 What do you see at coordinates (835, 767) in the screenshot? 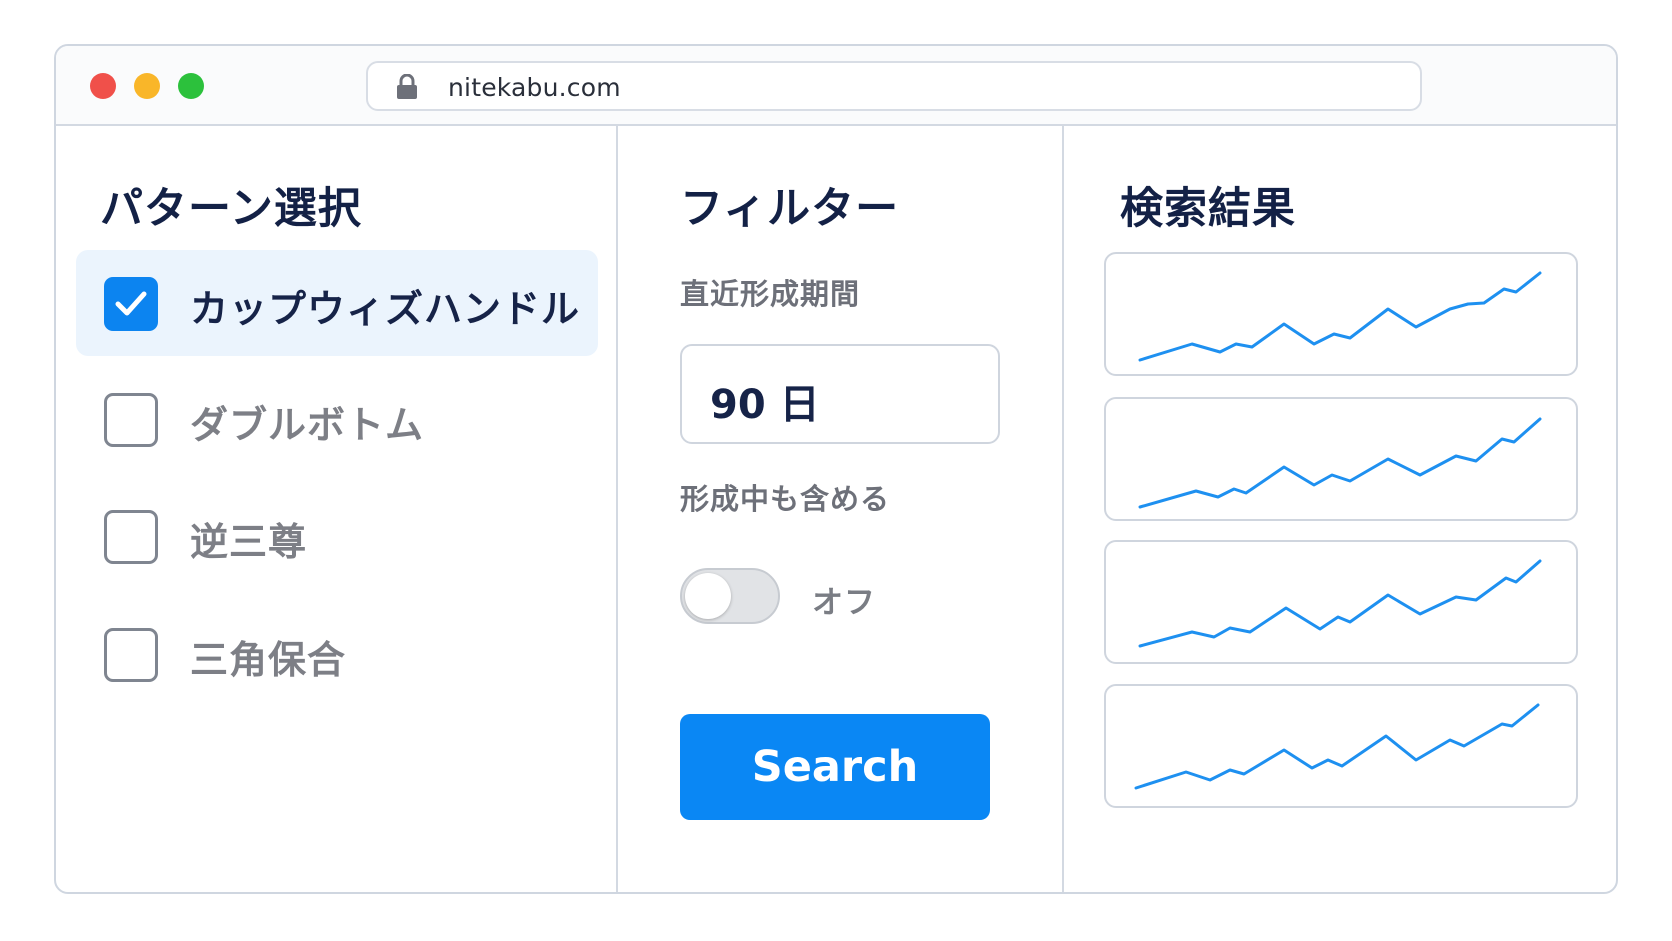
I see `search-button: Search` at bounding box center [835, 767].